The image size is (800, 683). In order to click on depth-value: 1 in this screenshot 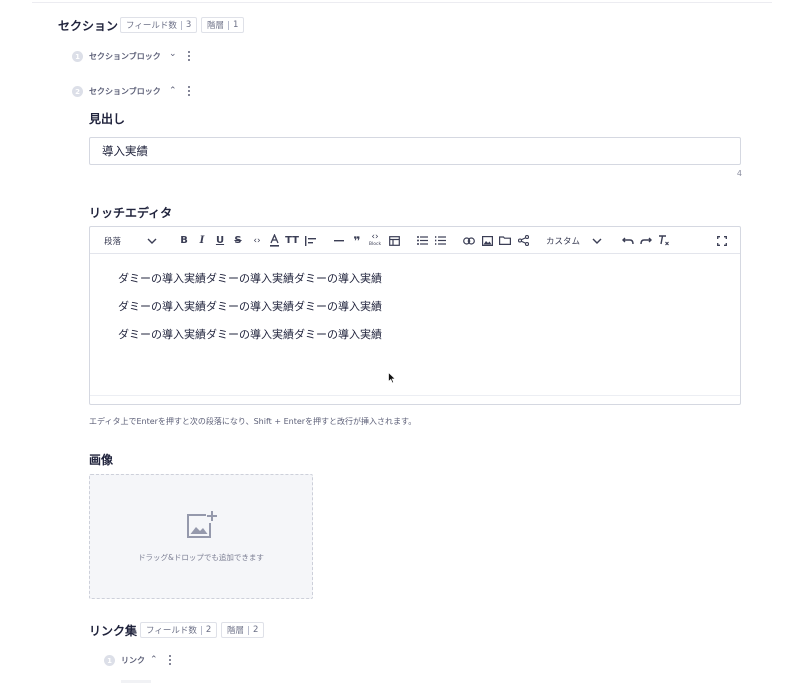, I will do `click(236, 25)`.